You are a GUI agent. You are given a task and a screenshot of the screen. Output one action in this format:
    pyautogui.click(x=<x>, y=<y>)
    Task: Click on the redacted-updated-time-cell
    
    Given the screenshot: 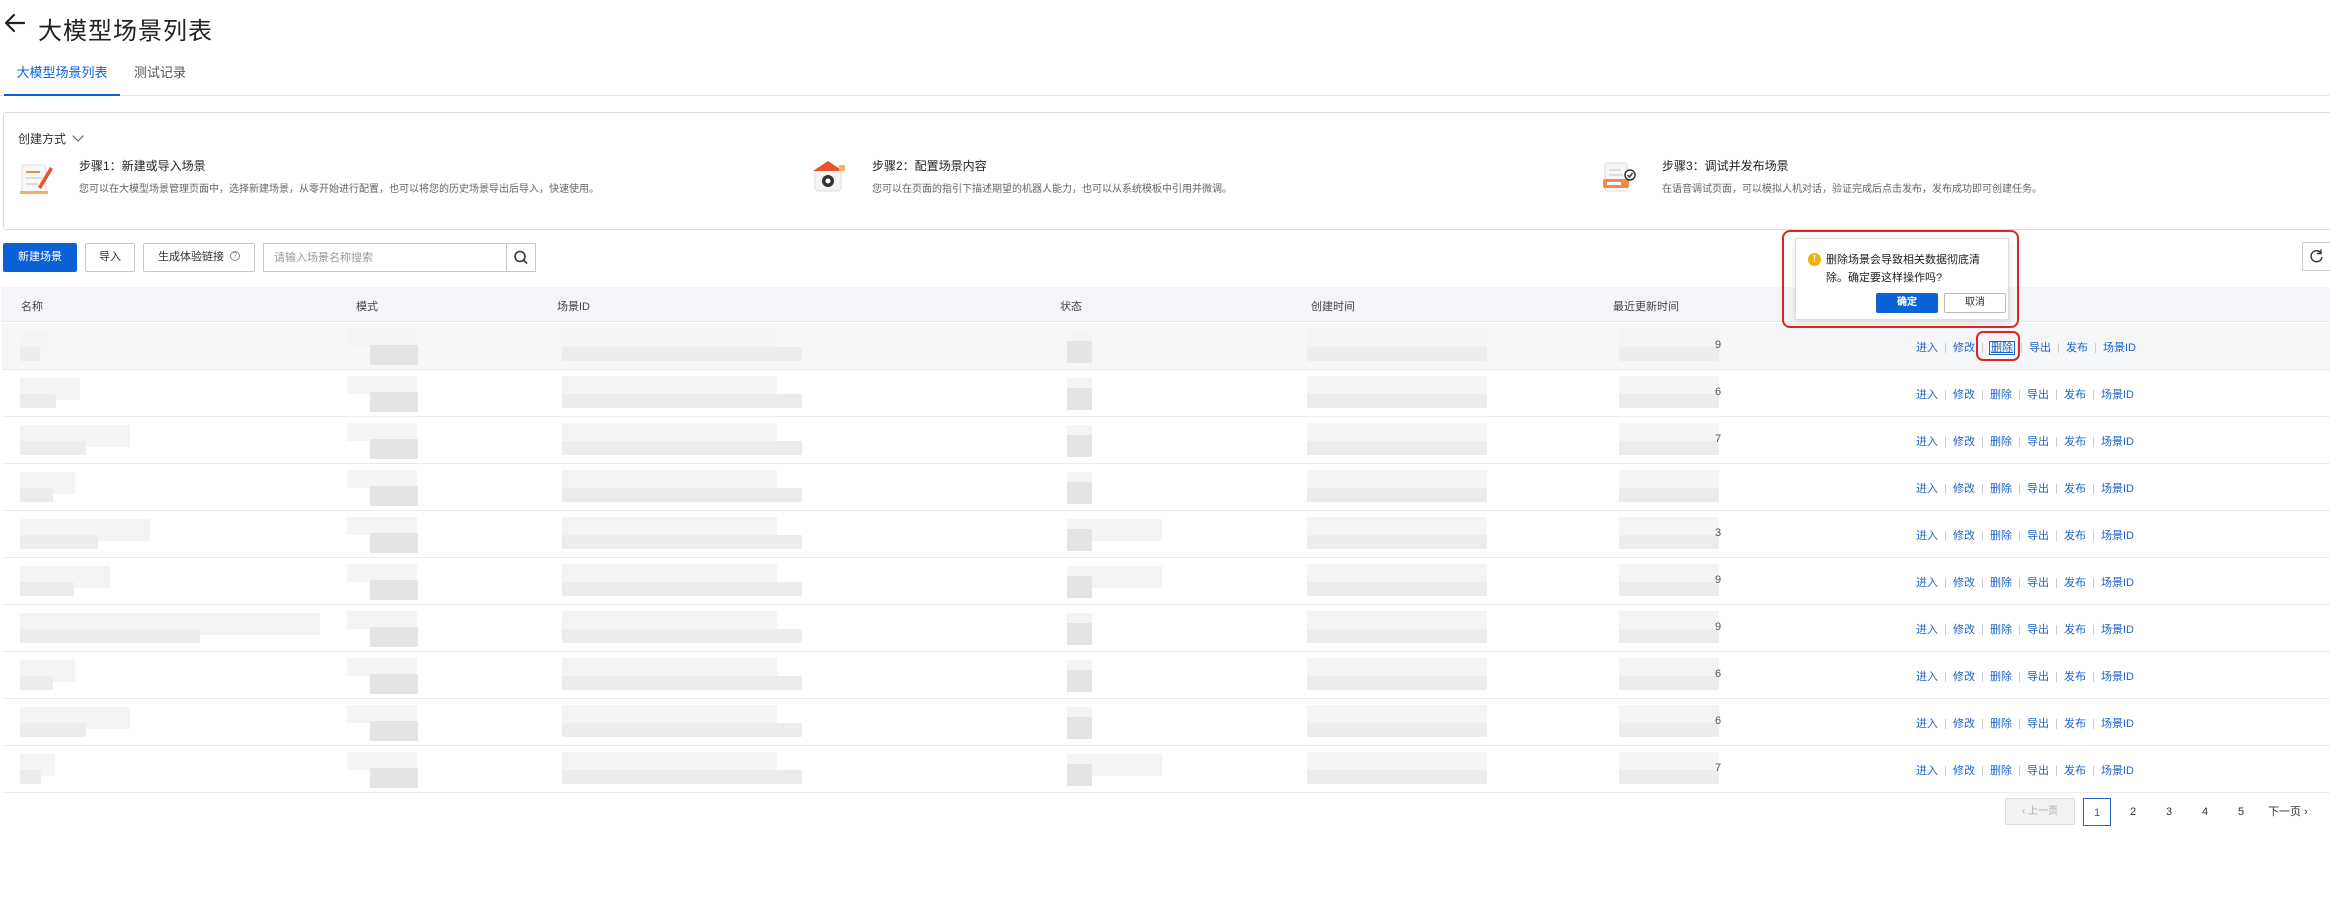 What is the action you would take?
    pyautogui.click(x=1669, y=385)
    